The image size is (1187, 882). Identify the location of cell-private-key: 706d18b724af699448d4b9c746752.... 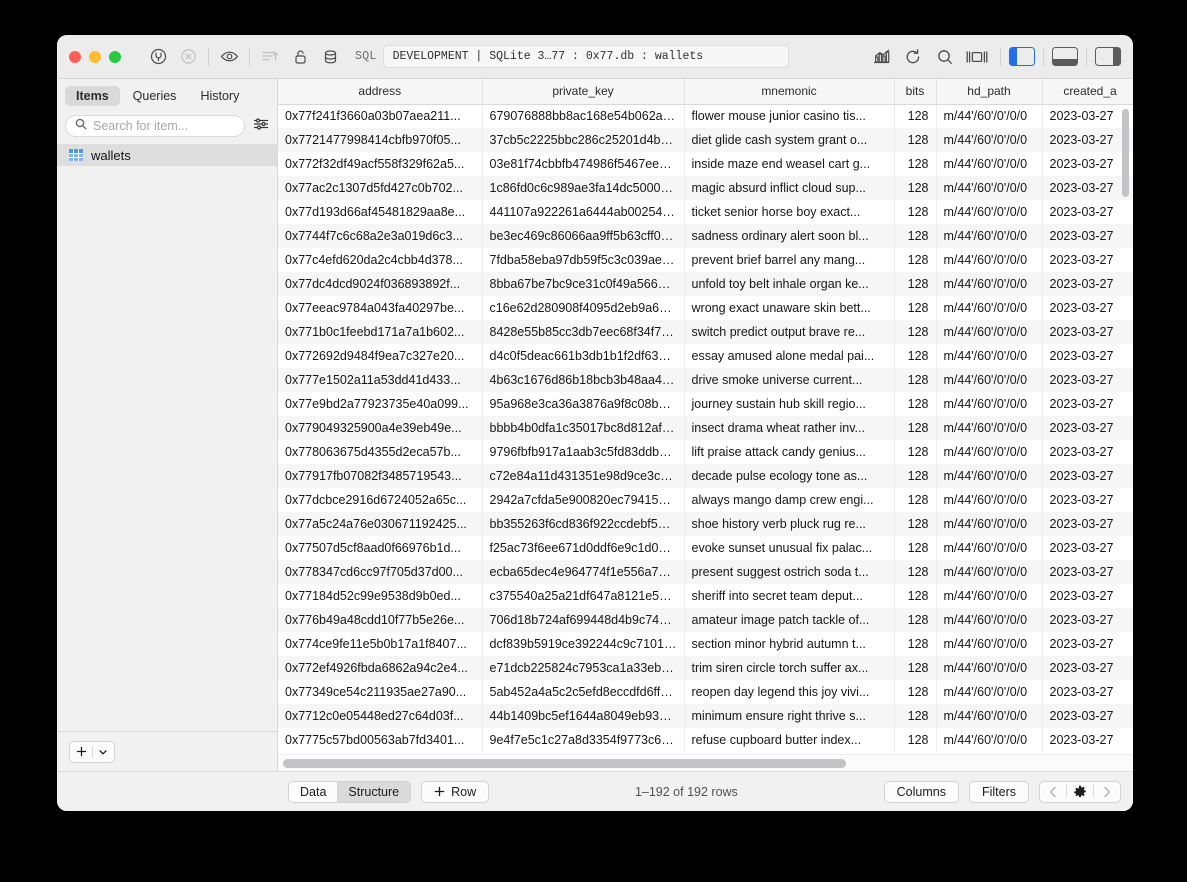
(583, 620).